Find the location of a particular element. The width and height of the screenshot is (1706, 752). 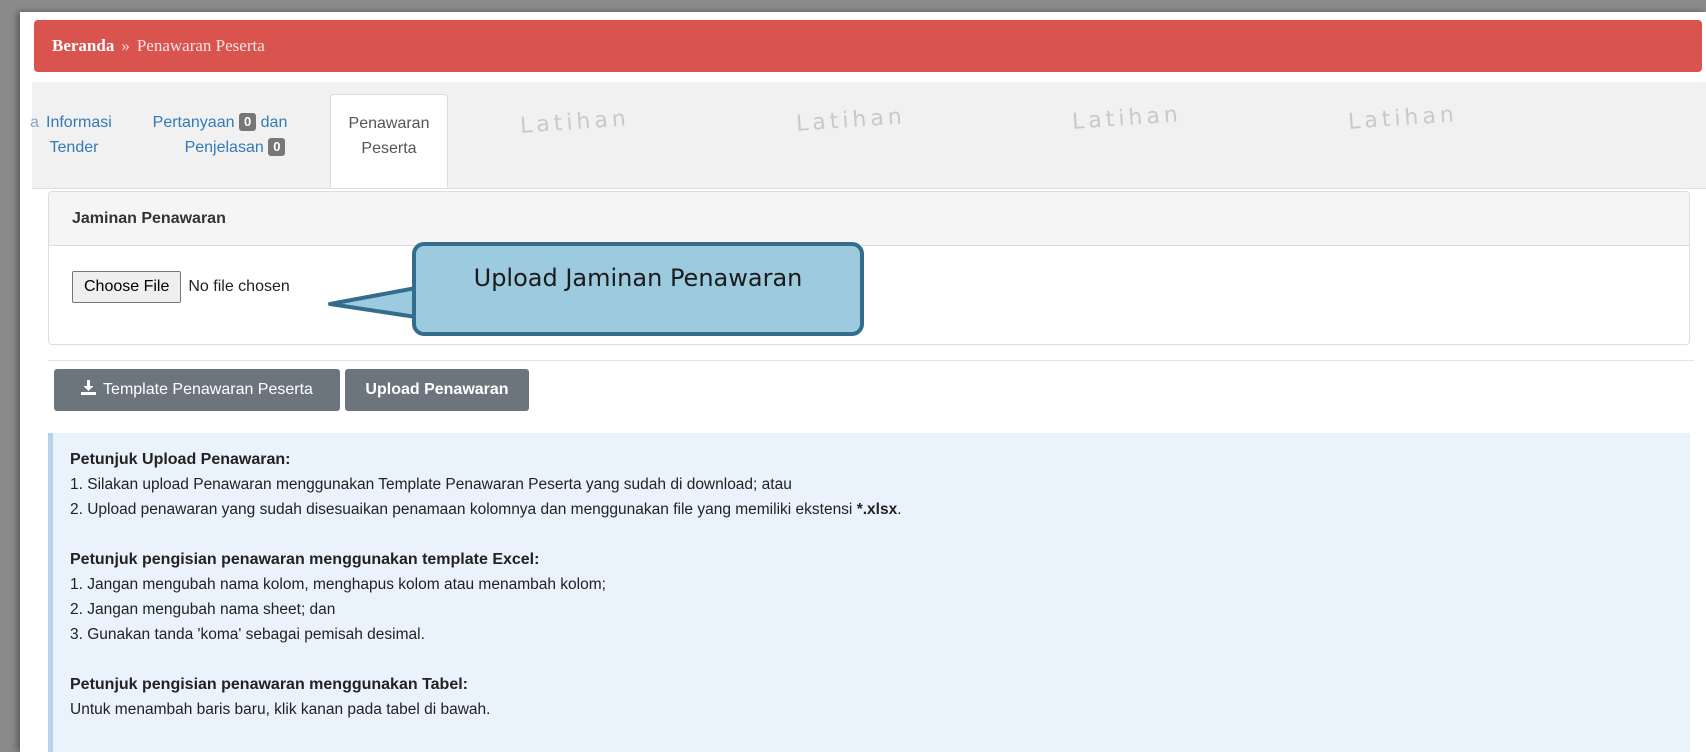

template-penawaran-button: Template Penawaran Peserta is located at coordinates (197, 390).